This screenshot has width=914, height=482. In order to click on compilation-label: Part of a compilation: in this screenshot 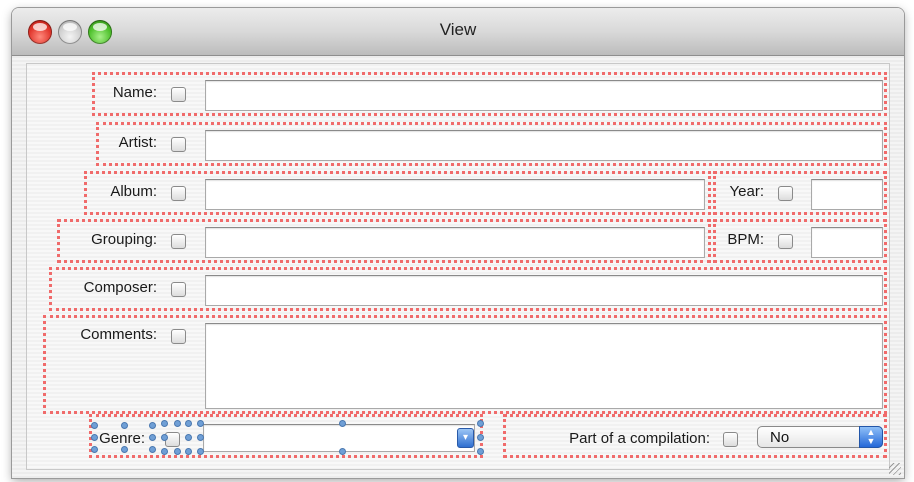, I will do `click(639, 438)`.